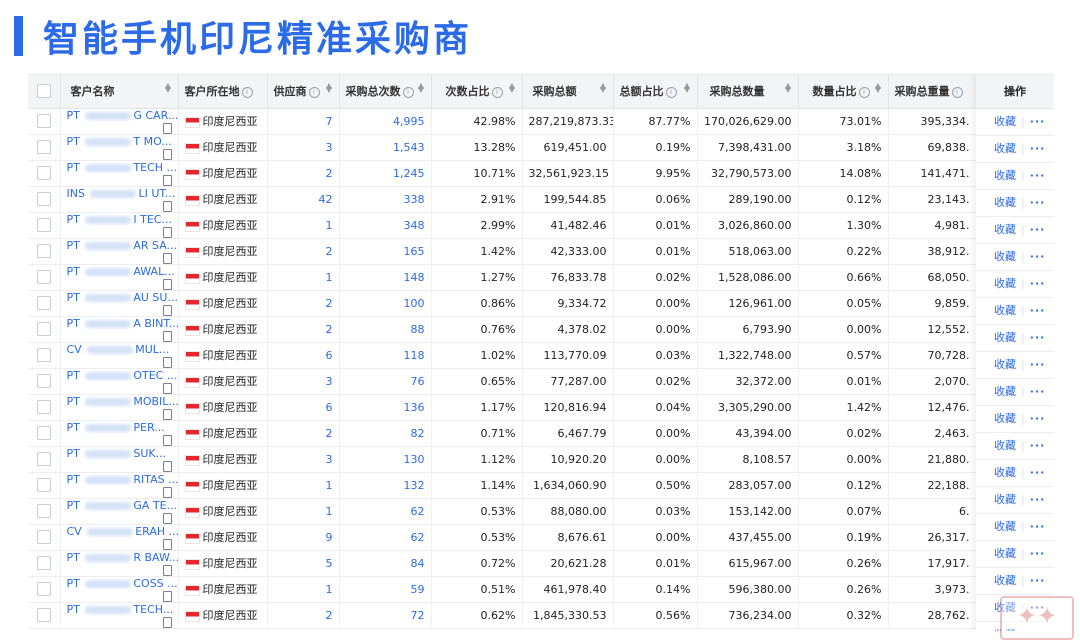 Image resolution: width=1080 pixels, height=644 pixels. I want to click on col-purchase-count: 采购总次数 i ▲ ▼, so click(385, 92).